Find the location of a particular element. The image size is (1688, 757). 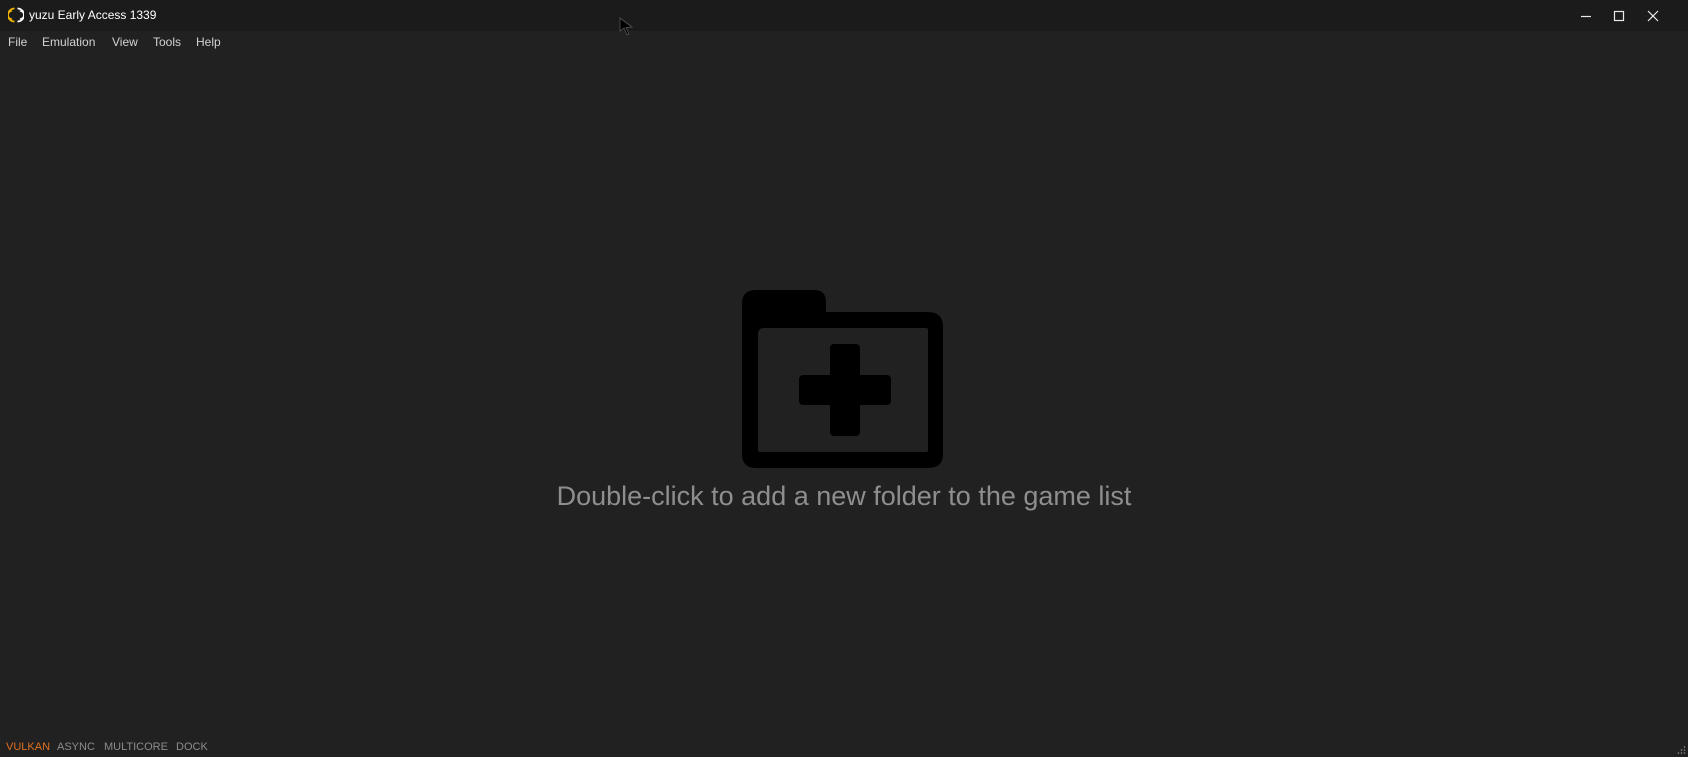

yuzu-logo-icon is located at coordinates (16, 15).